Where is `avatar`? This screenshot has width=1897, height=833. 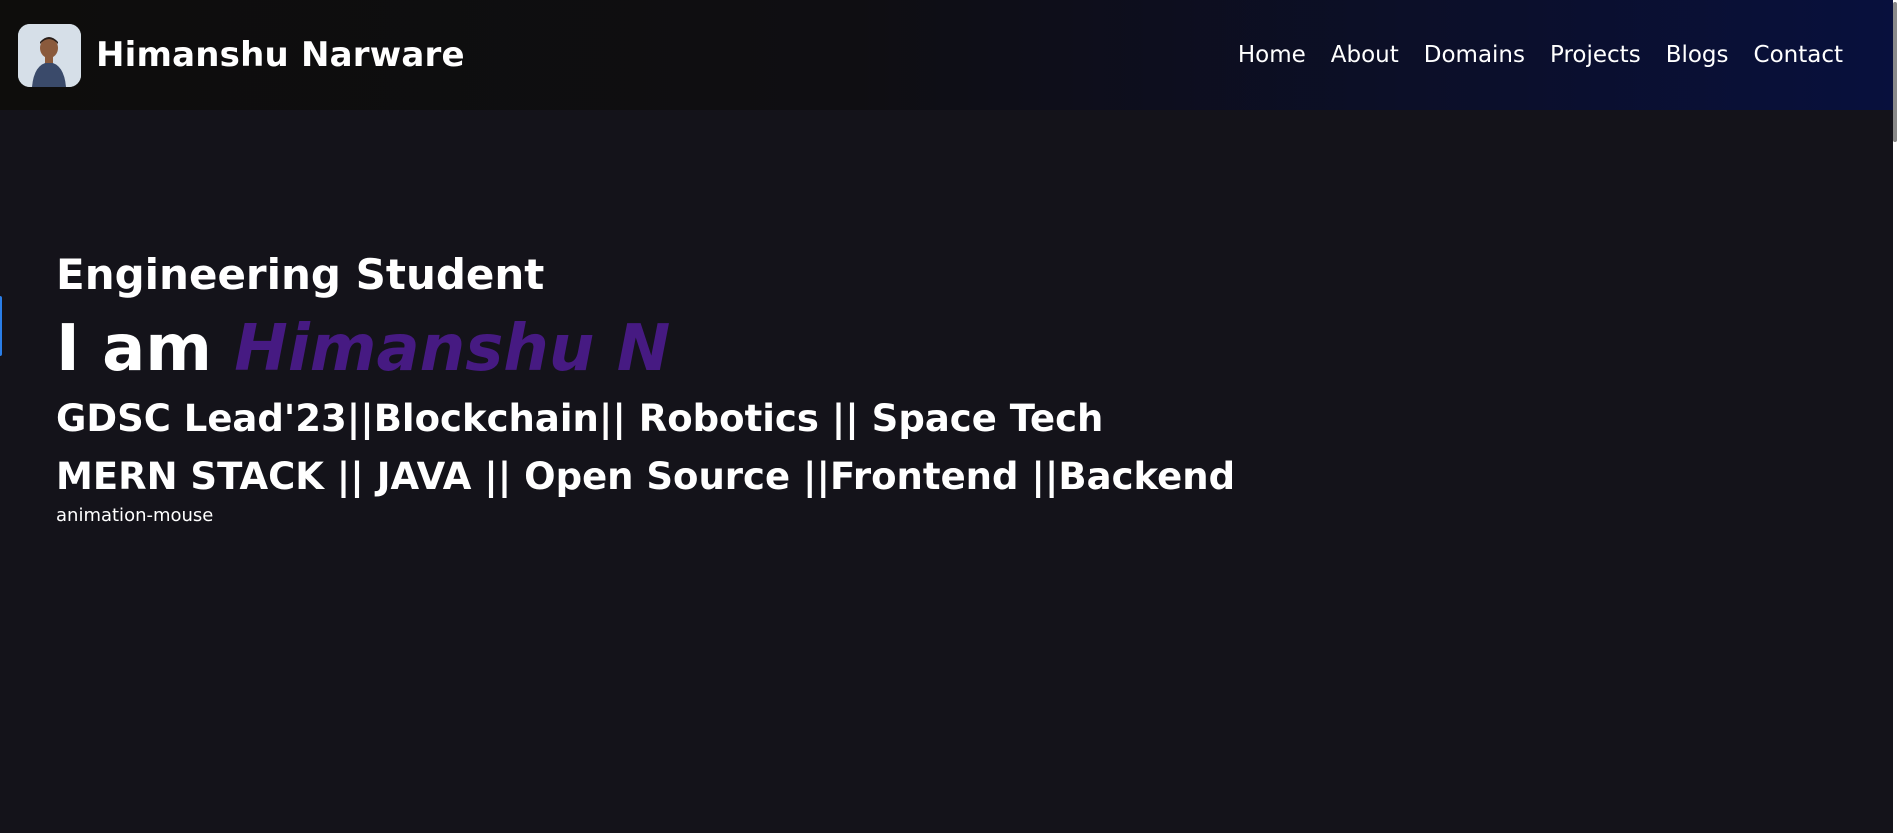 avatar is located at coordinates (49, 55).